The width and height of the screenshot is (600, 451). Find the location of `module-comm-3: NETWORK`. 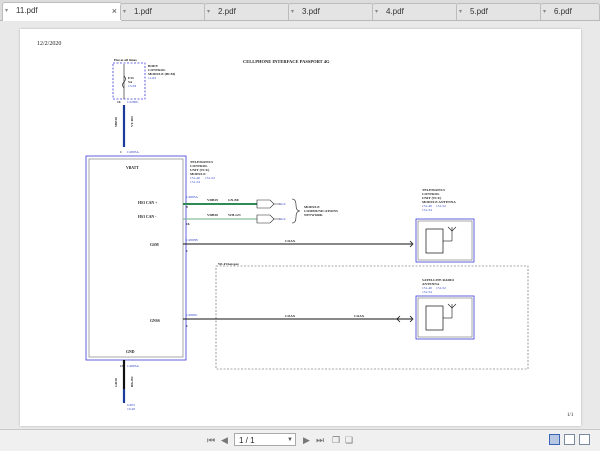

module-comm-3: NETWORK is located at coordinates (313, 215).